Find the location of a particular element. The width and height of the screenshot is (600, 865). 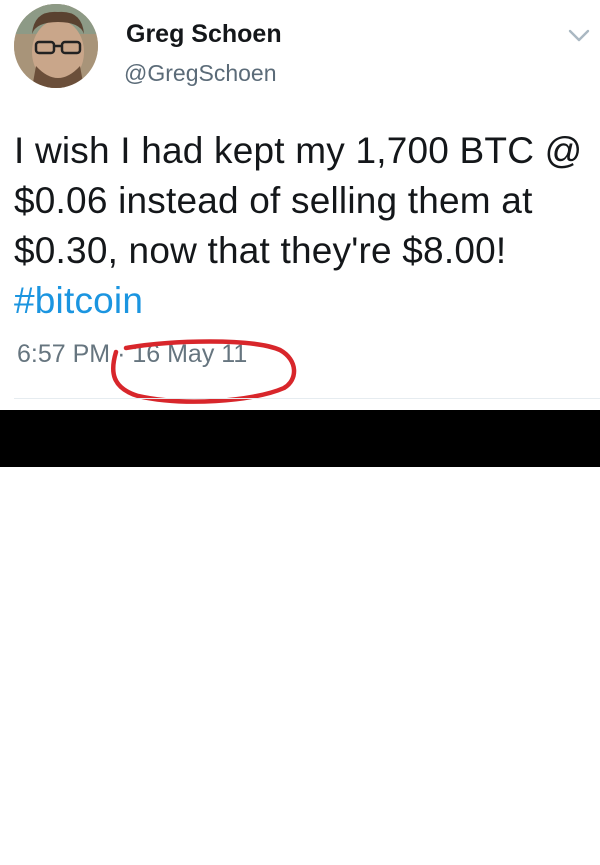

brand-name: RYPTOMAGAZIN is located at coordinates (316, 847).